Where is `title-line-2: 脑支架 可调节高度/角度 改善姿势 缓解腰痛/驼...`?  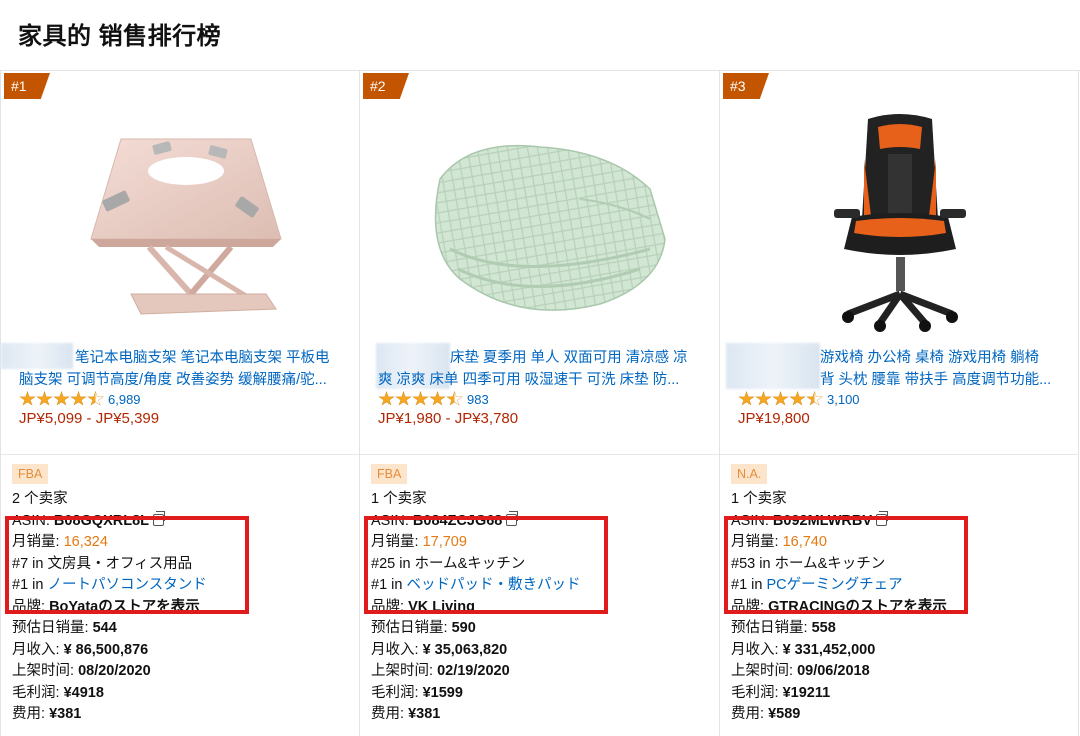
title-line-2: 脑支架 可调节高度/角度 改善姿势 缓解腰痛/驼... is located at coordinates (173, 380).